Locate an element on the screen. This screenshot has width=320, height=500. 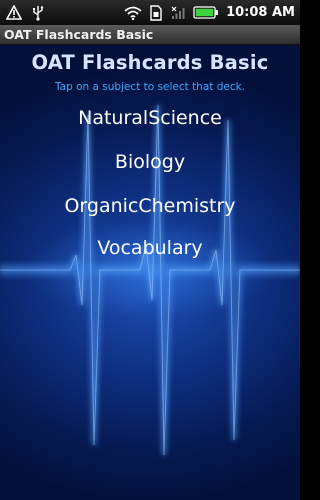
sim-card-icon is located at coordinates (156, 13).